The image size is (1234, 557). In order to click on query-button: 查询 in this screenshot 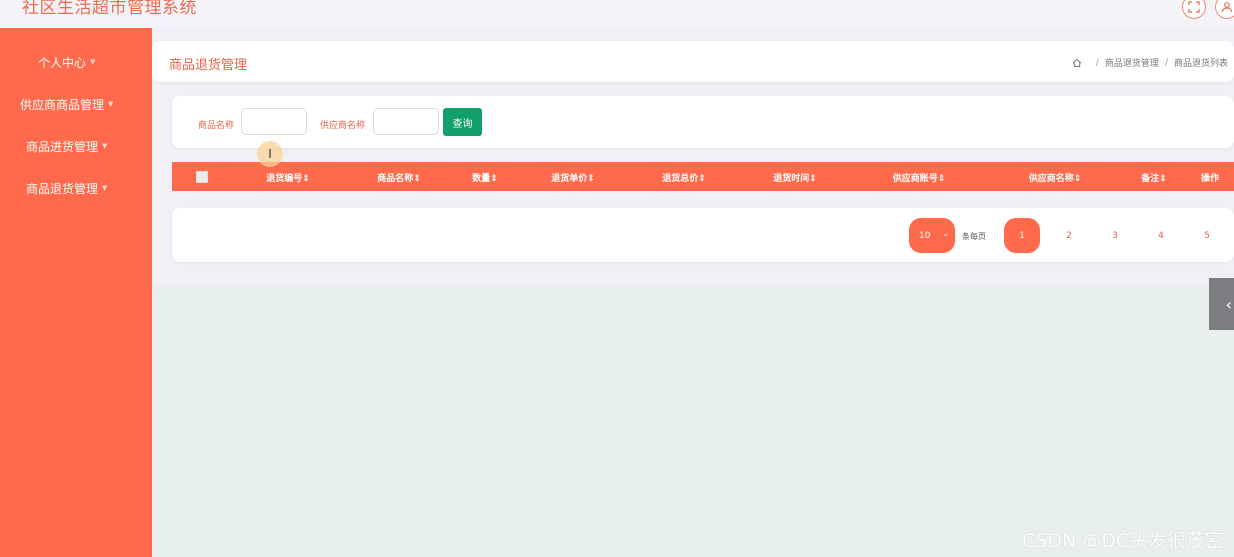, I will do `click(462, 122)`.